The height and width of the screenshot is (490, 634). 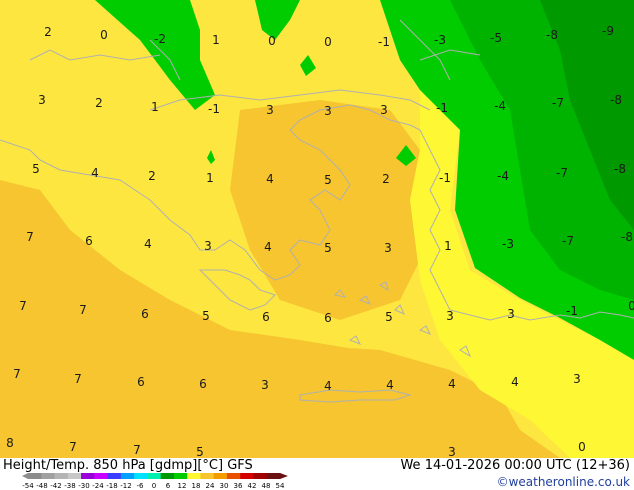 What do you see at coordinates (238, 486) in the screenshot?
I see `scale-tick-label: 36` at bounding box center [238, 486].